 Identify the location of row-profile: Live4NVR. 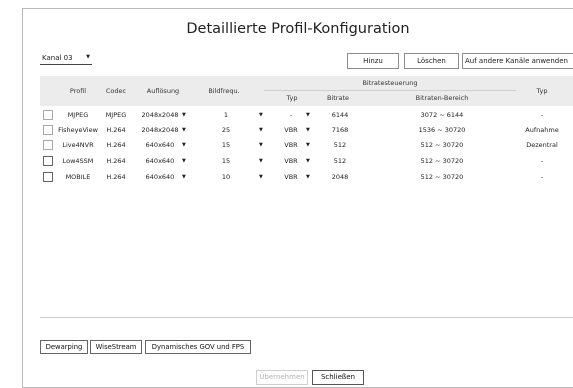
(78, 145).